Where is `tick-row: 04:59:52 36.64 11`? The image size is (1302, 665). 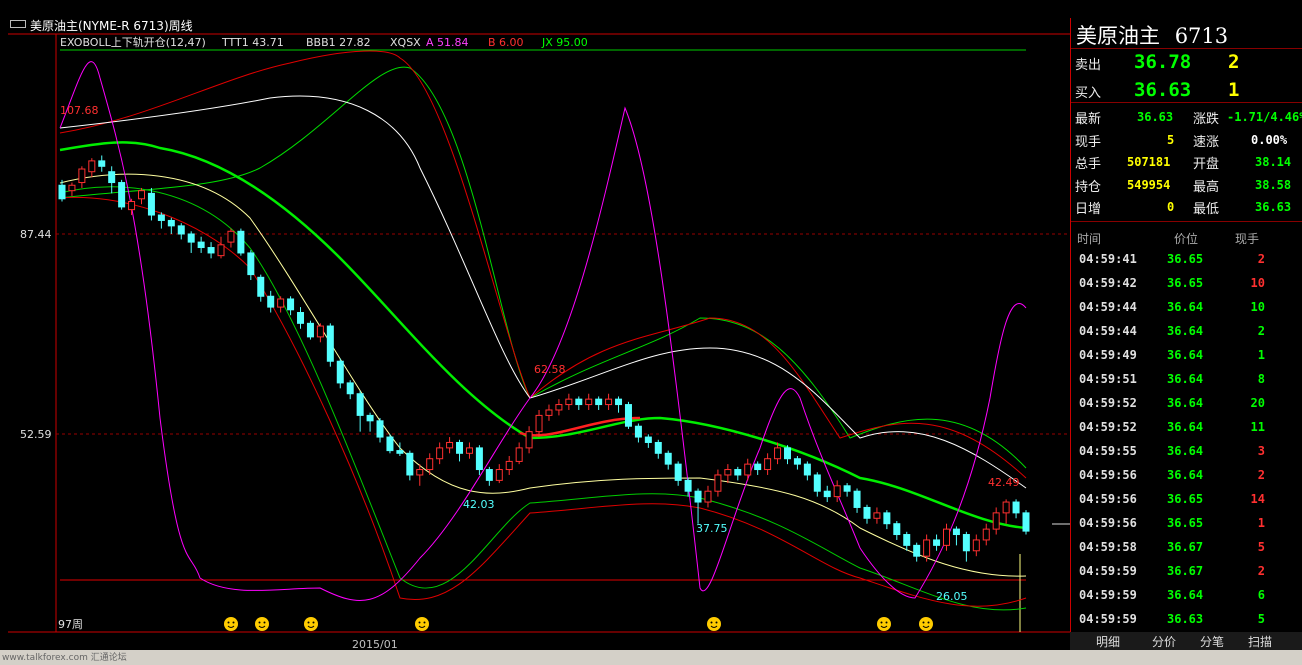
tick-row: 04:59:52 36.64 11 is located at coordinates (1186, 428).